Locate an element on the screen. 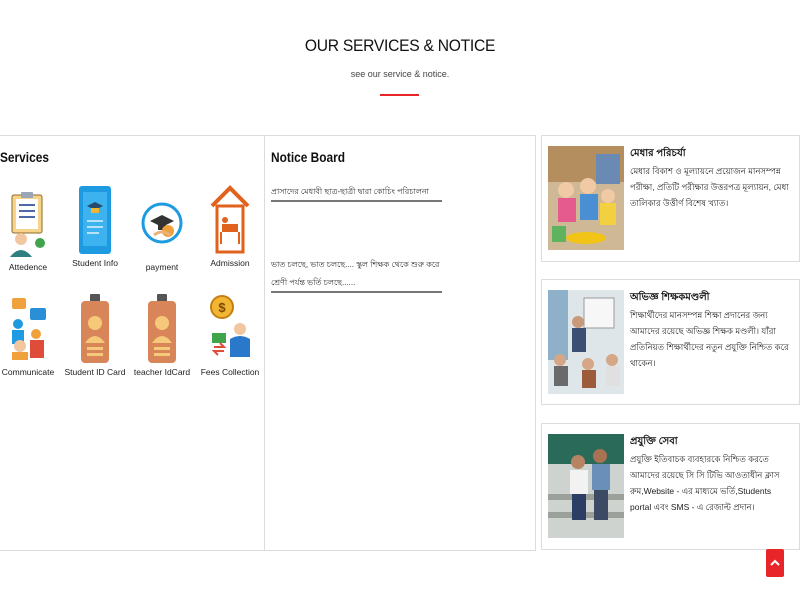  card-title: মেধার পরিচর্যা is located at coordinates (658, 153).